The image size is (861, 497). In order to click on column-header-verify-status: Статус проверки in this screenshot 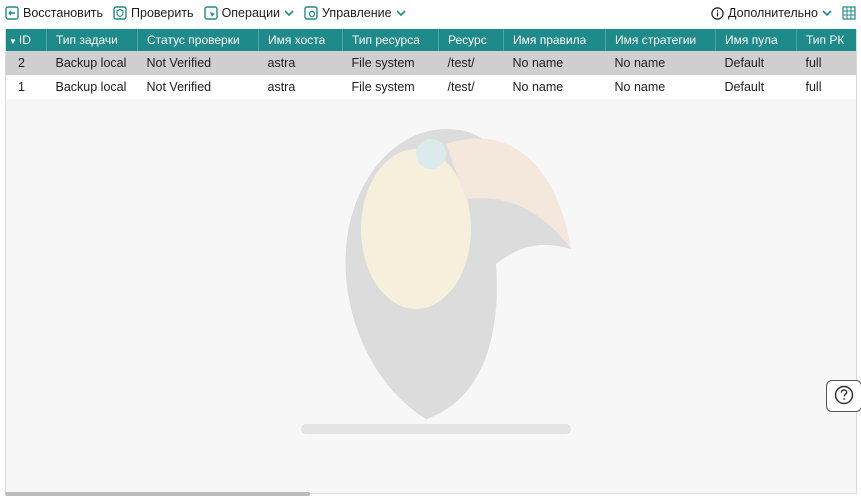, I will do `click(198, 40)`.